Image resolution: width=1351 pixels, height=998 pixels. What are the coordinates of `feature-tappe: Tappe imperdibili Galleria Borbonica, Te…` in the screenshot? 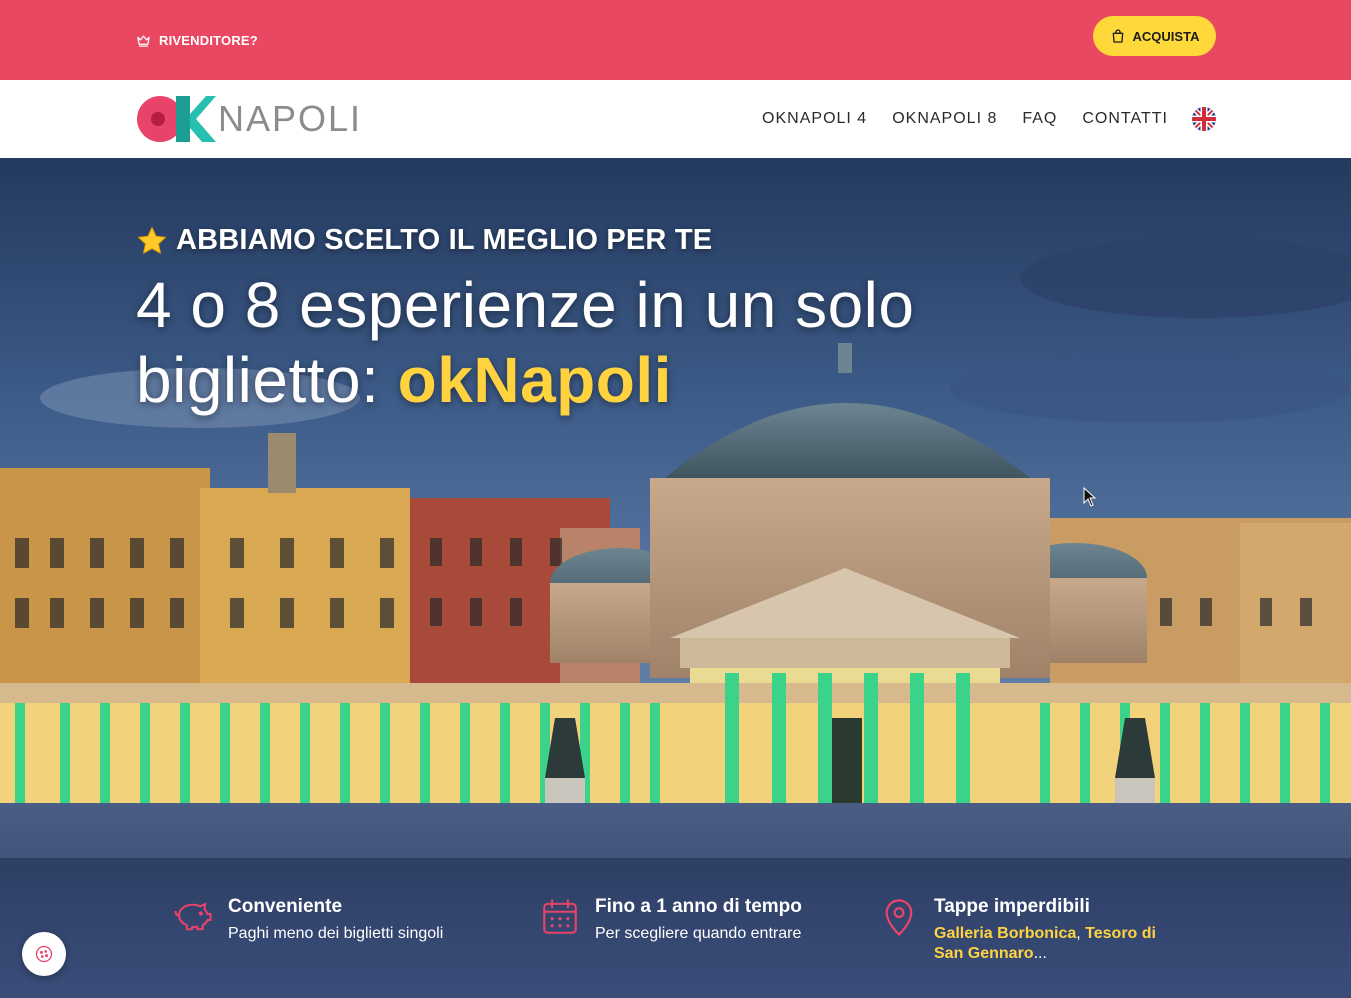 It's located at (1026, 930).